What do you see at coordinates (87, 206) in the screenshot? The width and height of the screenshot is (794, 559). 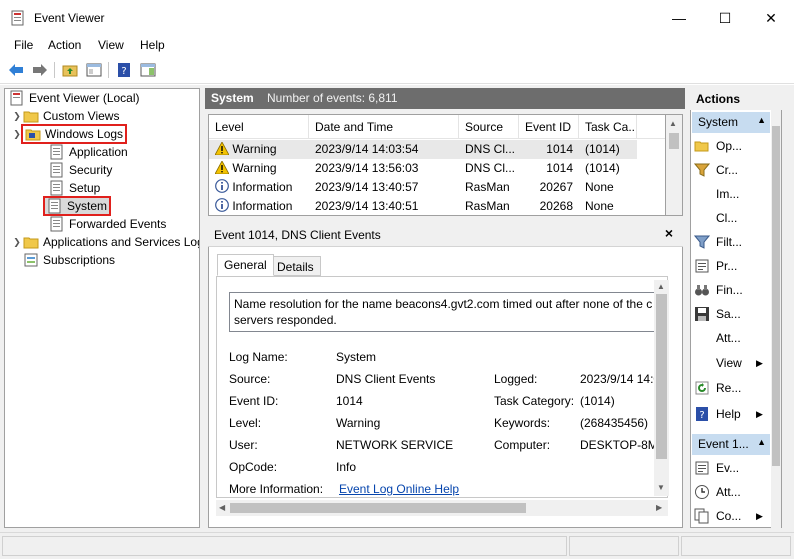 I see `tree-label: System` at bounding box center [87, 206].